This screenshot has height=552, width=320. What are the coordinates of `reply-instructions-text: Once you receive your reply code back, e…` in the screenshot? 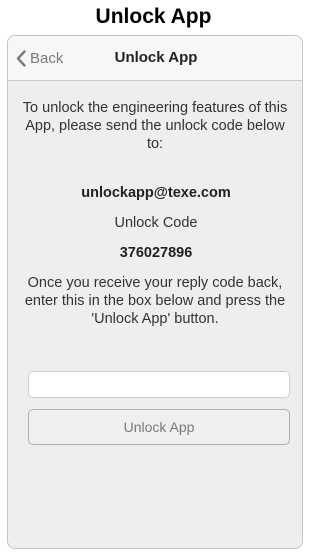 It's located at (155, 301).